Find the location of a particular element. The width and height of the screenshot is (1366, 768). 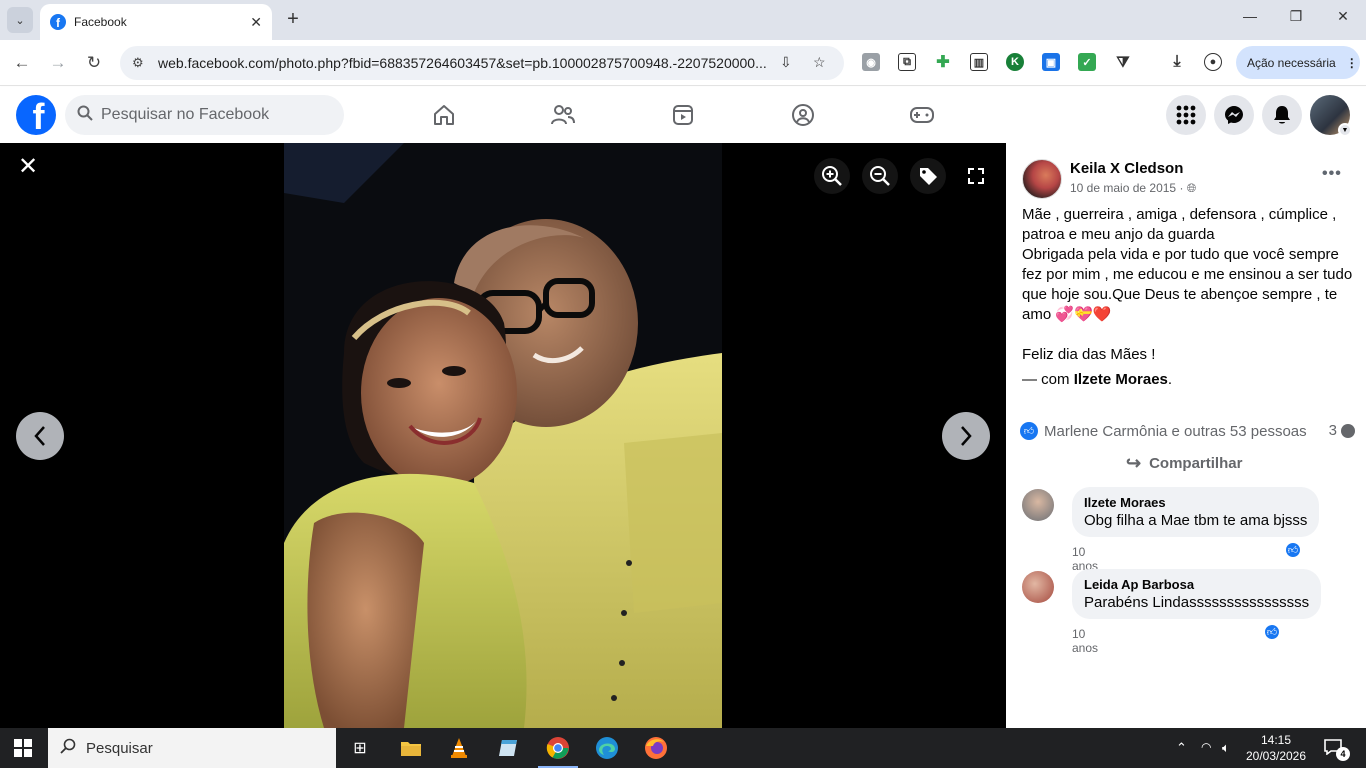

file-explorer-icon is located at coordinates (411, 748).